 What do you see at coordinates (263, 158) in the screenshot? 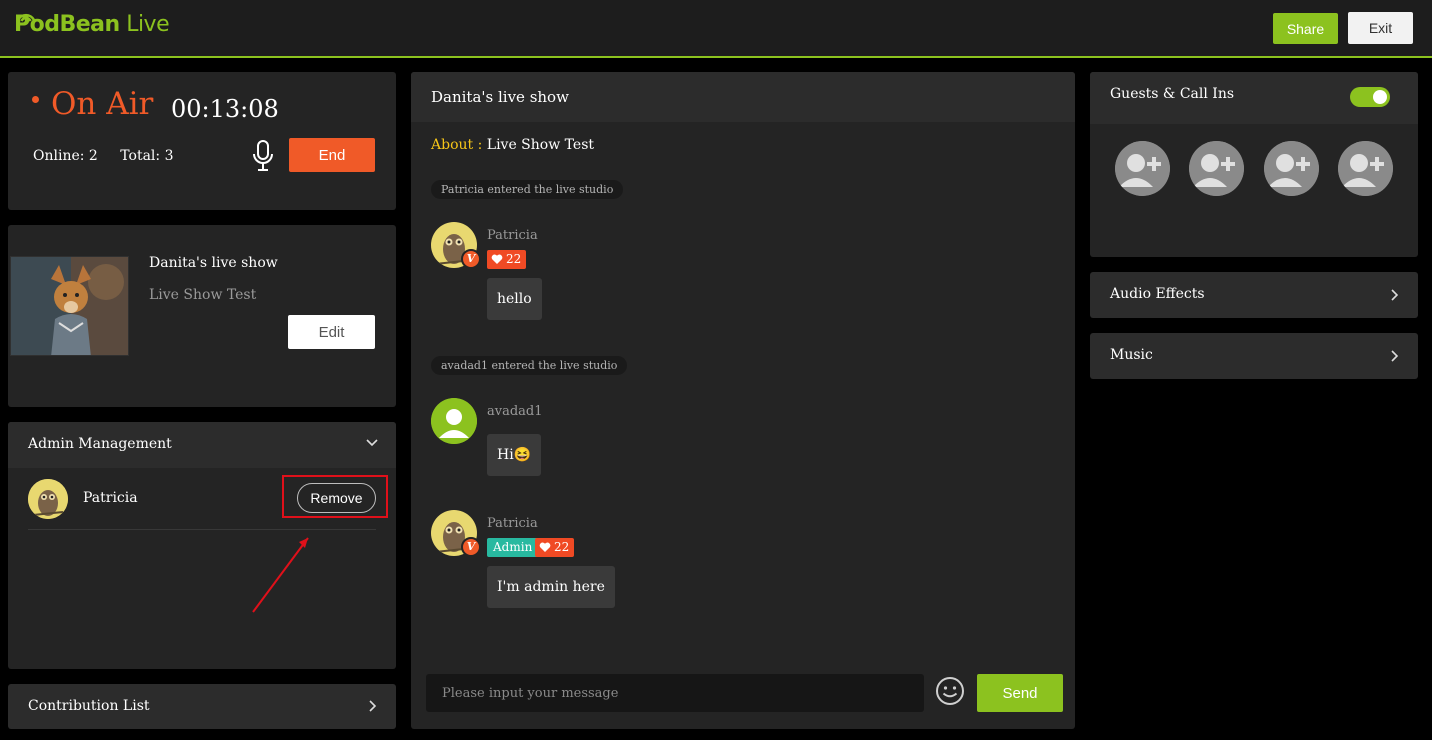
I see `microphone-icon` at bounding box center [263, 158].